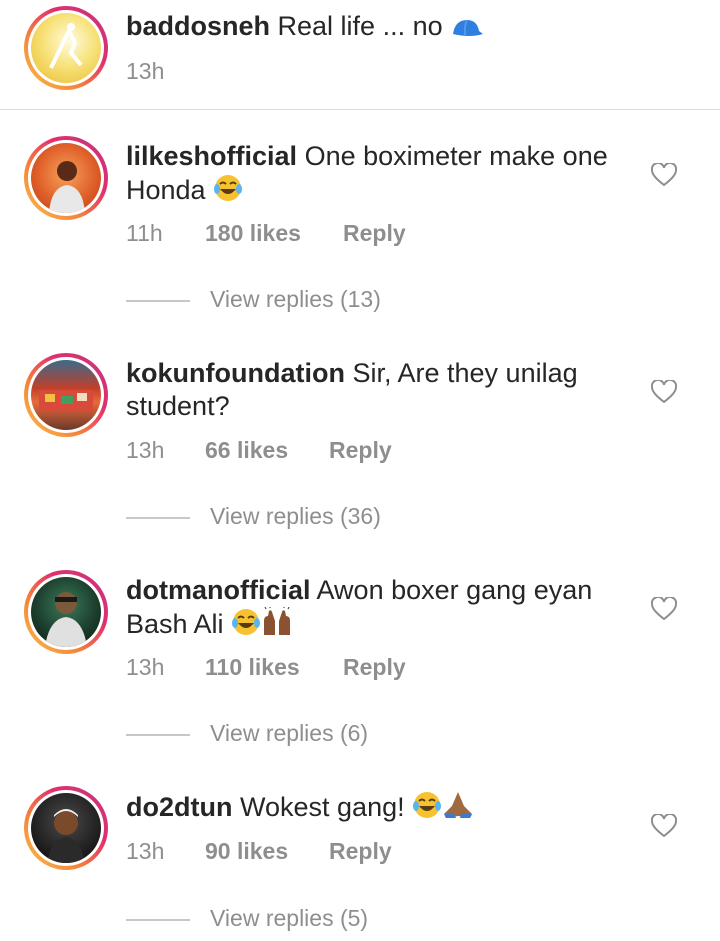  Describe the element at coordinates (179, 807) in the screenshot. I see `comment-username: do2dtun` at that location.